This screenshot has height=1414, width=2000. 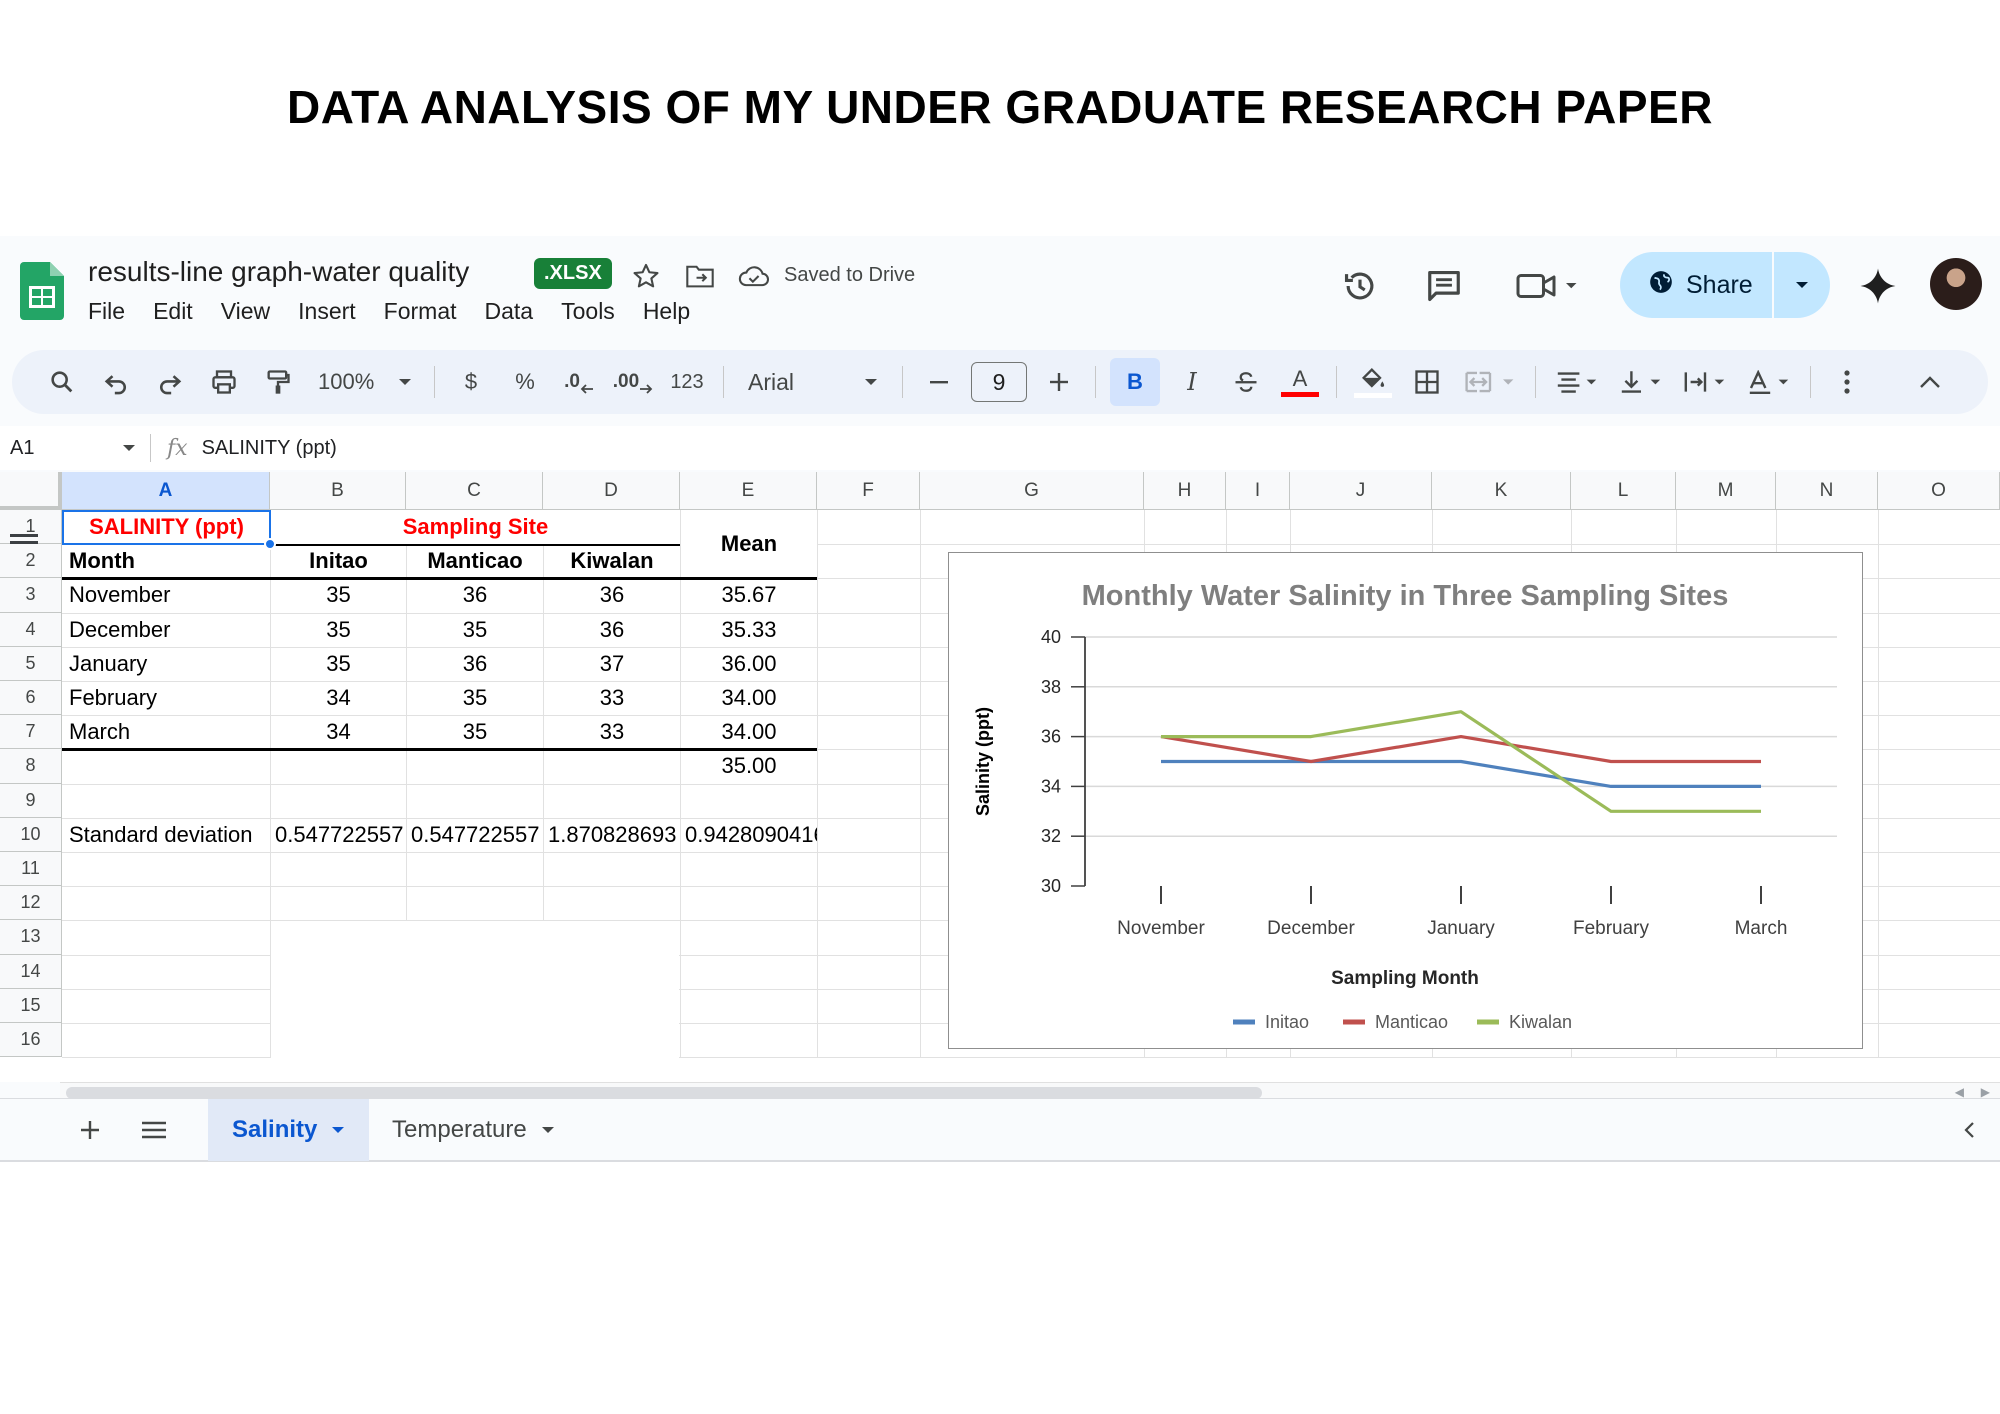 I want to click on column-header-e: E, so click(x=748, y=491).